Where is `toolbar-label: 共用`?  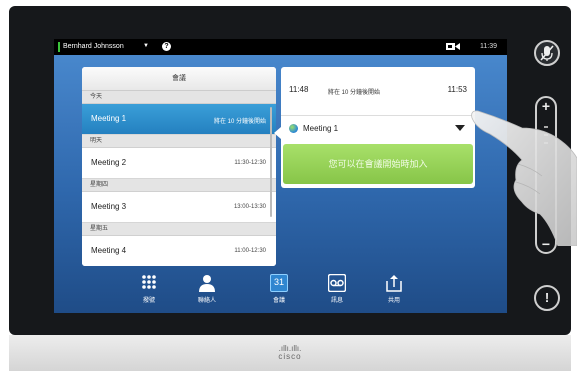 toolbar-label: 共用 is located at coordinates (393, 301).